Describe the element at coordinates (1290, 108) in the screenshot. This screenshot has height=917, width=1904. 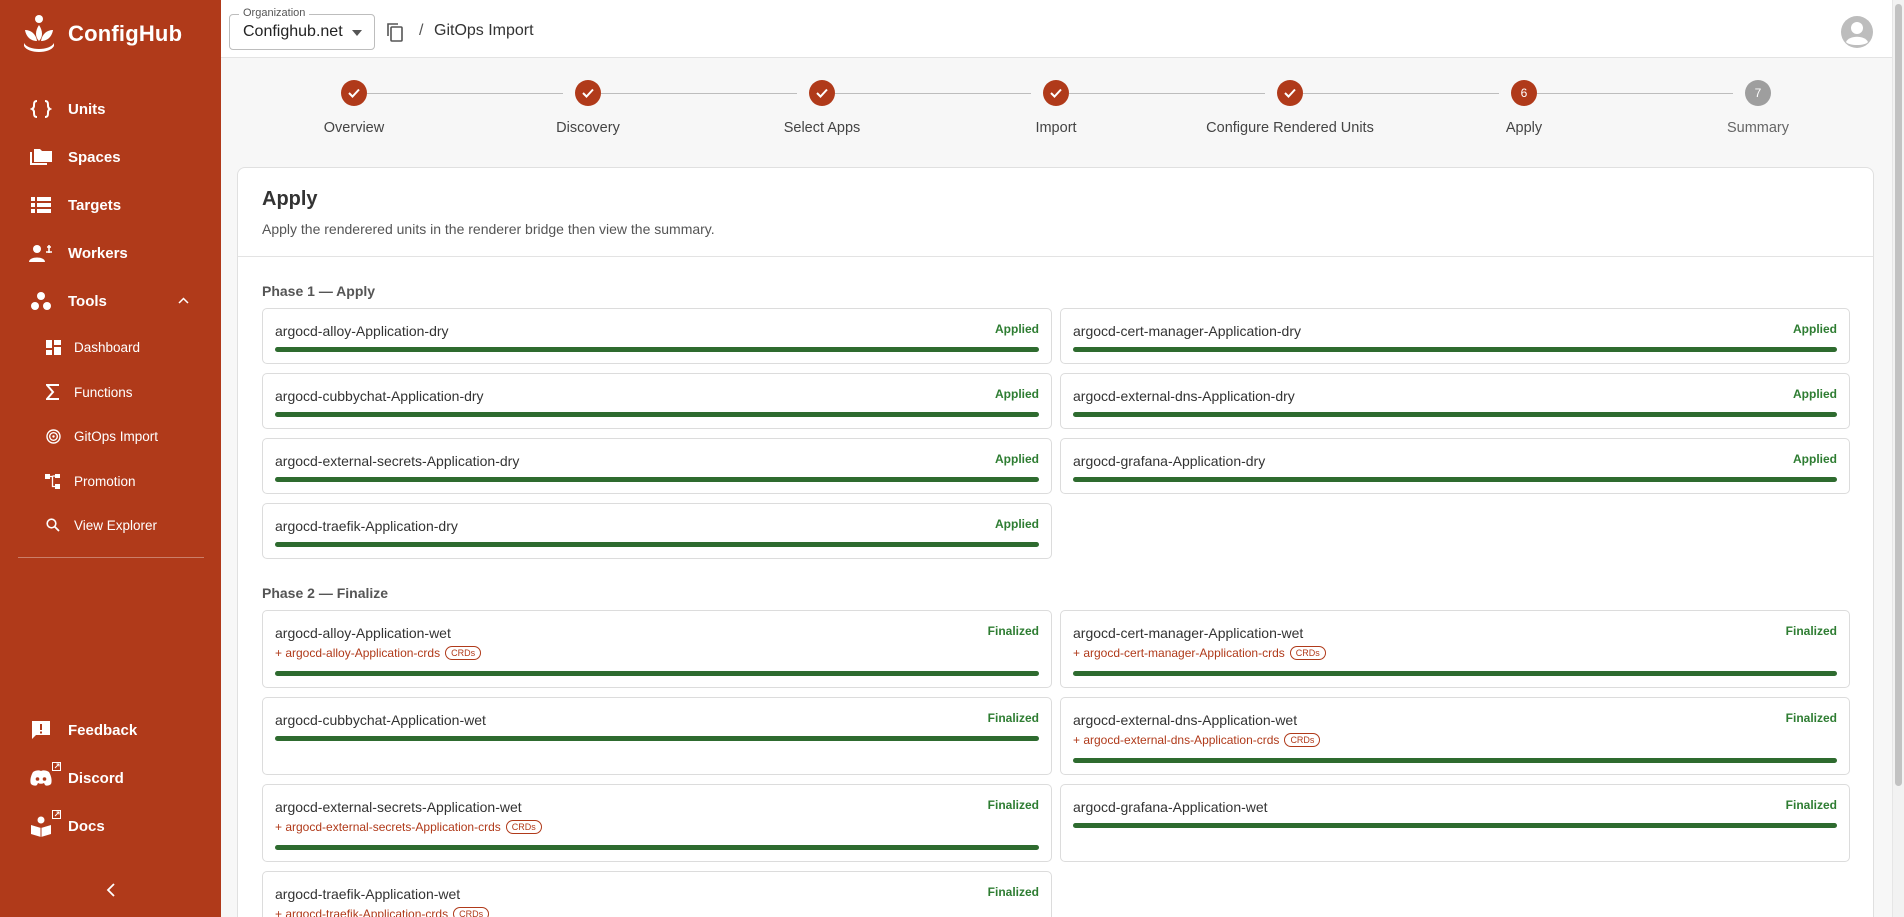
I see `step-configure-rendered-units: Configure Rendered Units` at that location.